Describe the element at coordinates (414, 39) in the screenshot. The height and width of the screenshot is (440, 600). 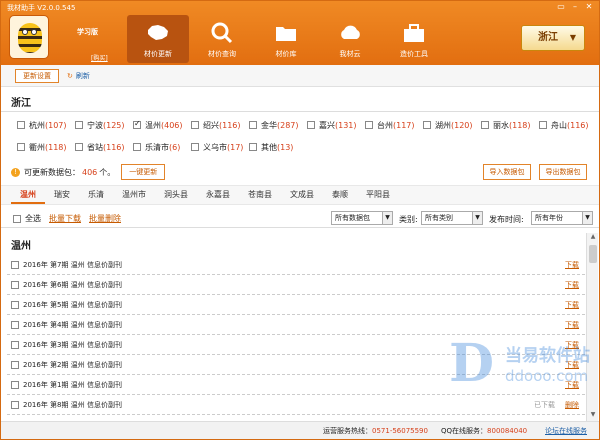
I see `nav-cost-tools: 造价工具` at that location.